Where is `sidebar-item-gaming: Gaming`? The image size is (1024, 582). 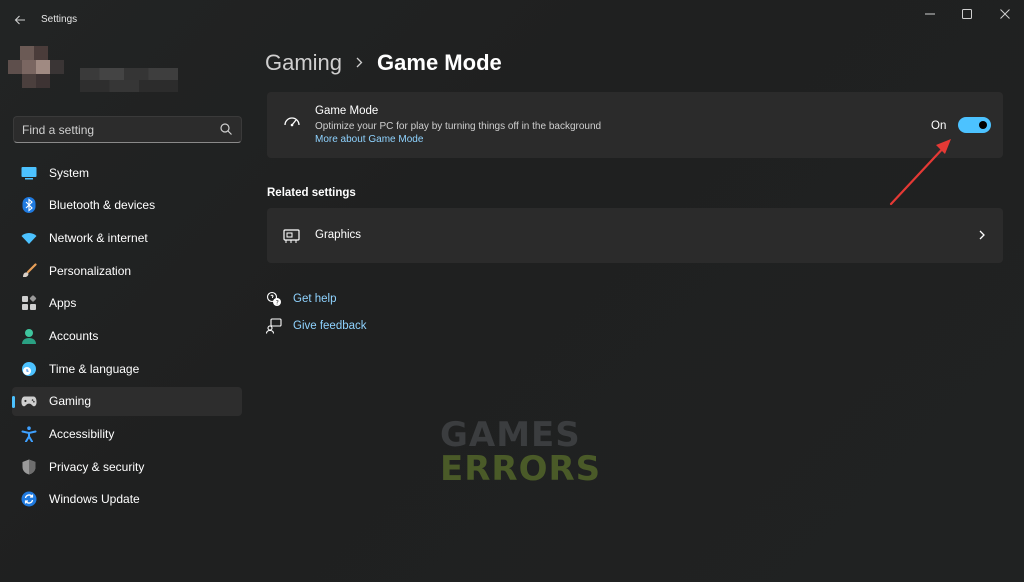 sidebar-item-gaming: Gaming is located at coordinates (127, 401).